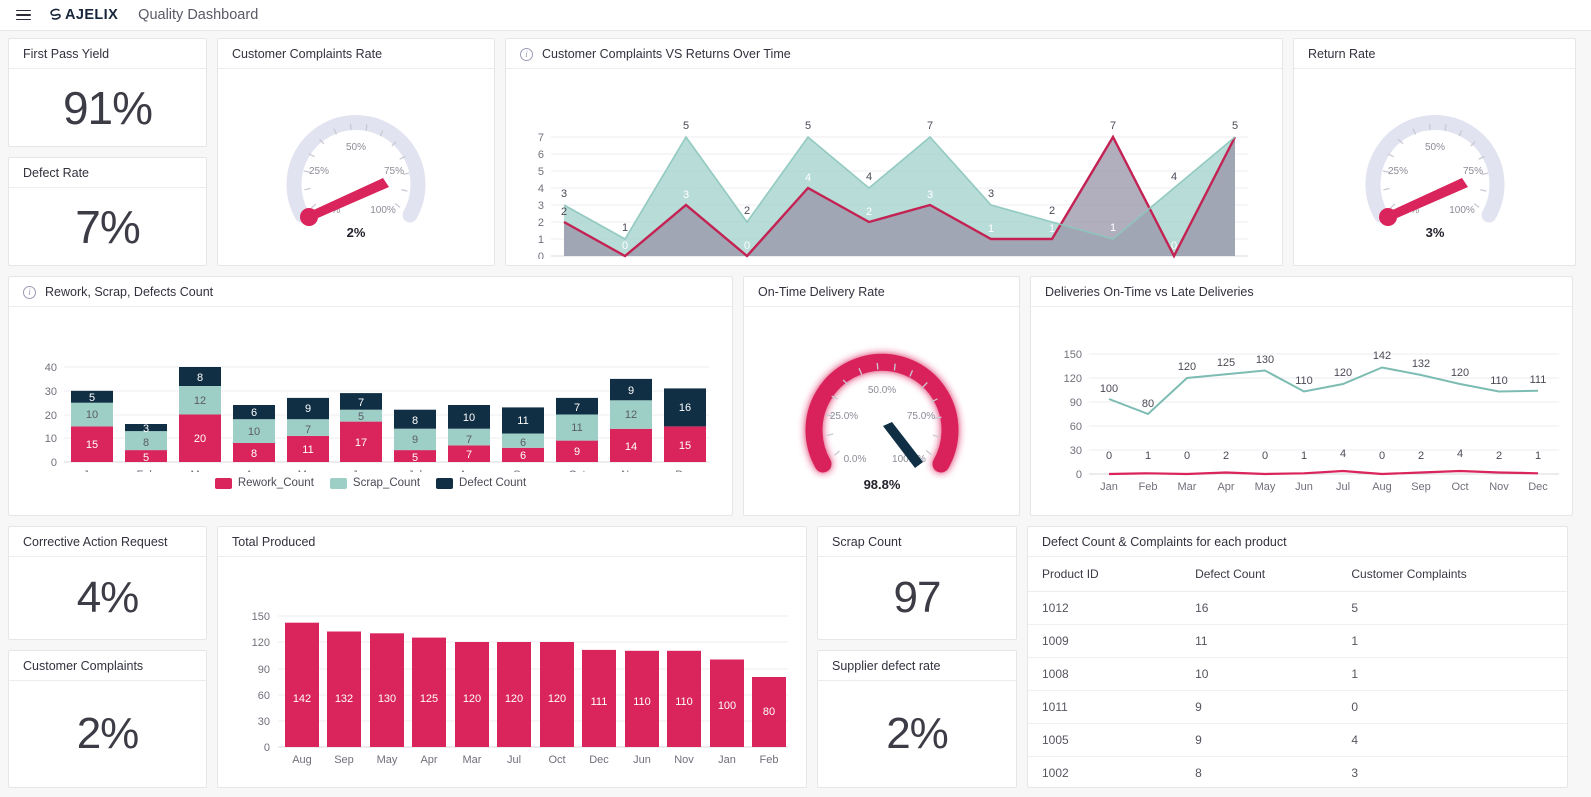 This screenshot has height=797, width=1591. Describe the element at coordinates (1434, 167) in the screenshot. I see `gauge-return-rate: 0% 25% 50% 75% 100% 3%` at that location.